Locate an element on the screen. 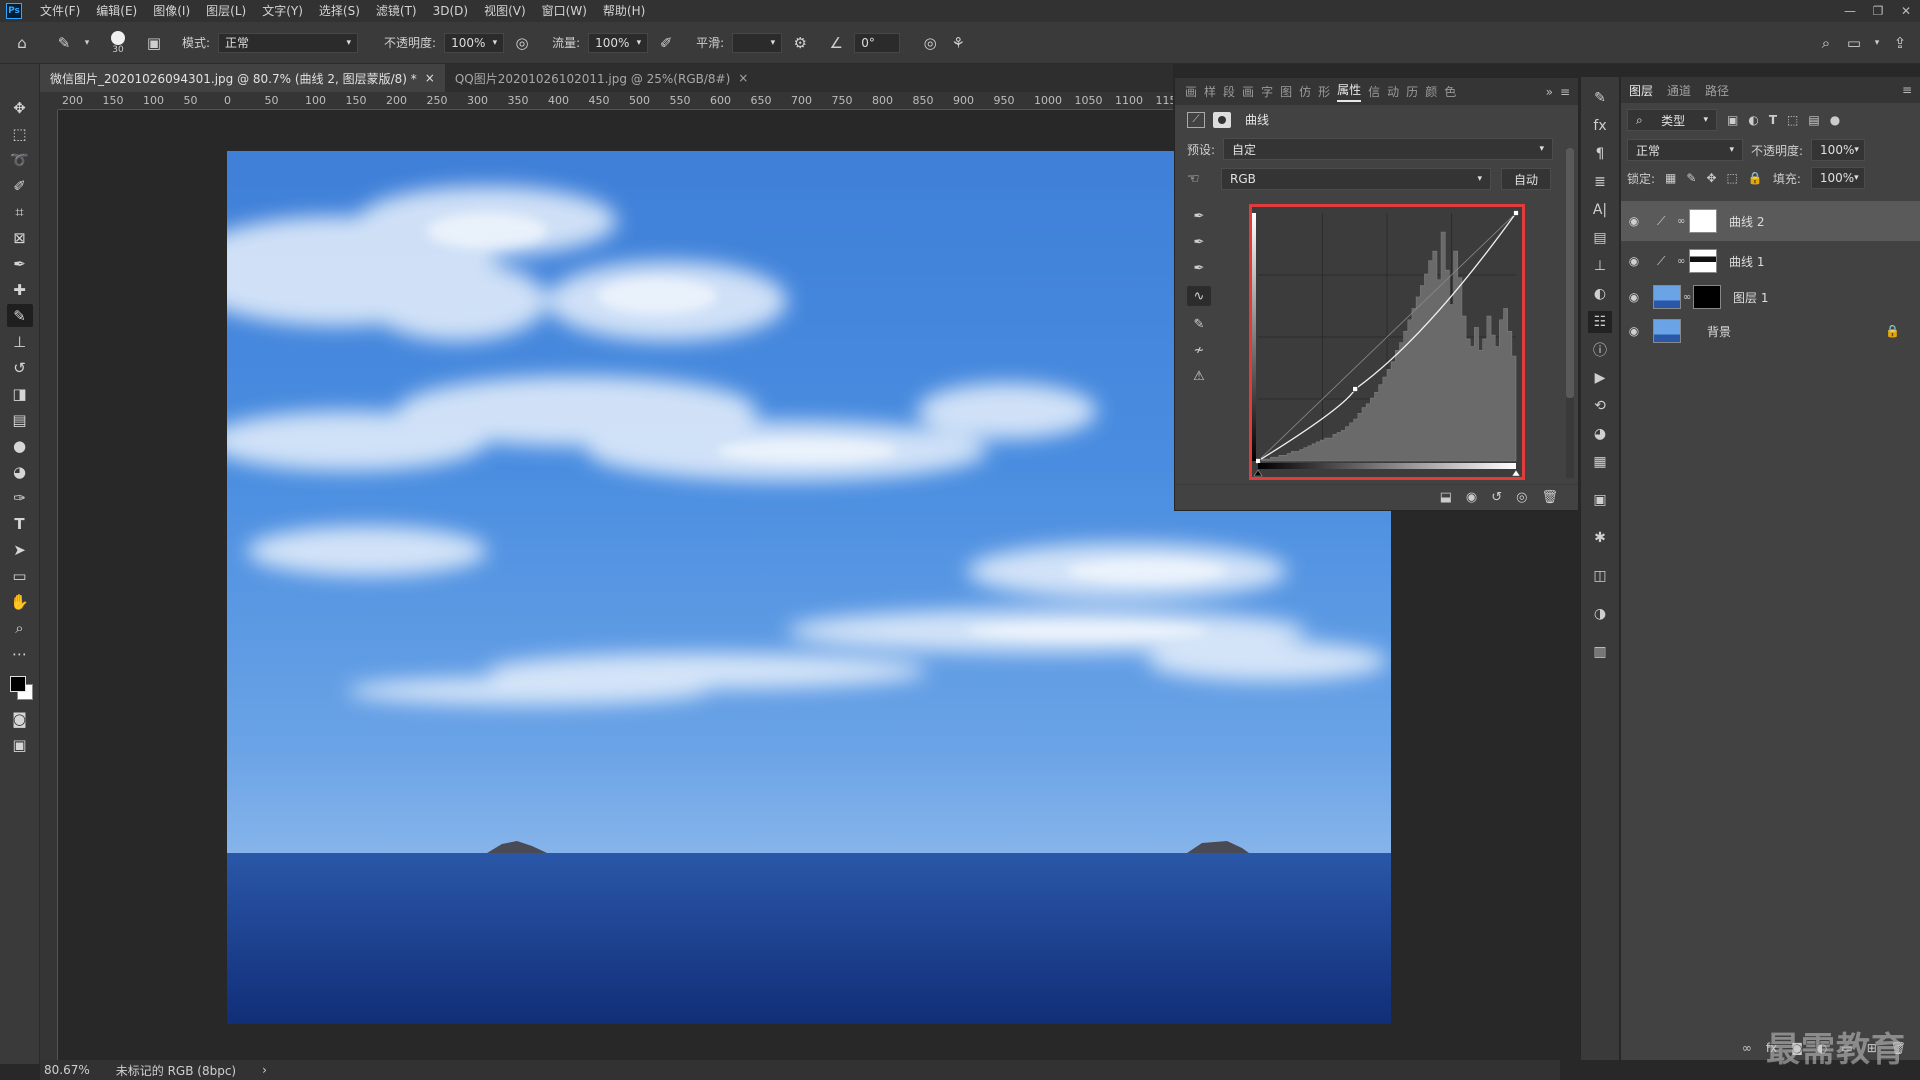  menu-select: 选择(S) is located at coordinates (339, 11).